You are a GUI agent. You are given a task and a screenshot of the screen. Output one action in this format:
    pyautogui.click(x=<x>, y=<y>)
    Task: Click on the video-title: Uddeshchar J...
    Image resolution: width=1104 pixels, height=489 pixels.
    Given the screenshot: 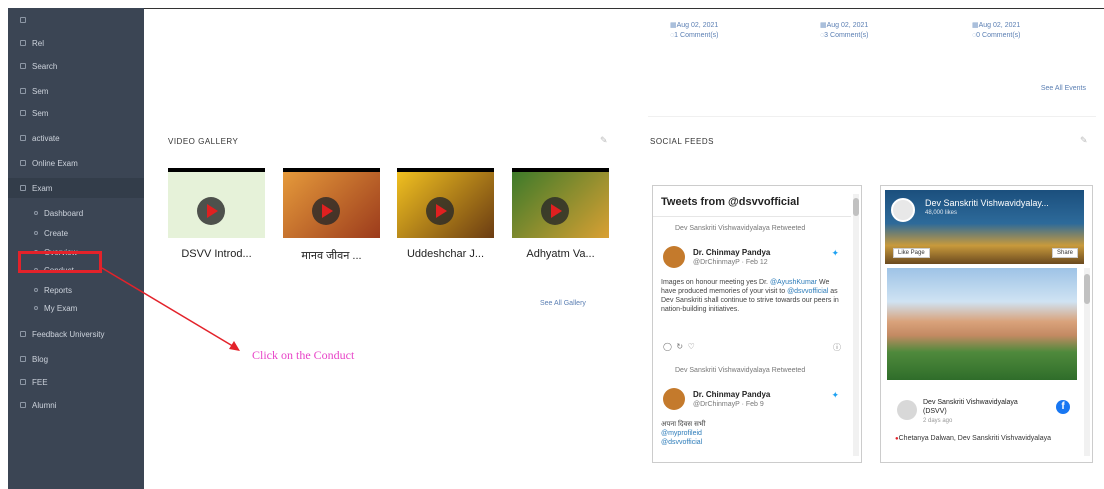 What is the action you would take?
    pyautogui.click(x=445, y=254)
    